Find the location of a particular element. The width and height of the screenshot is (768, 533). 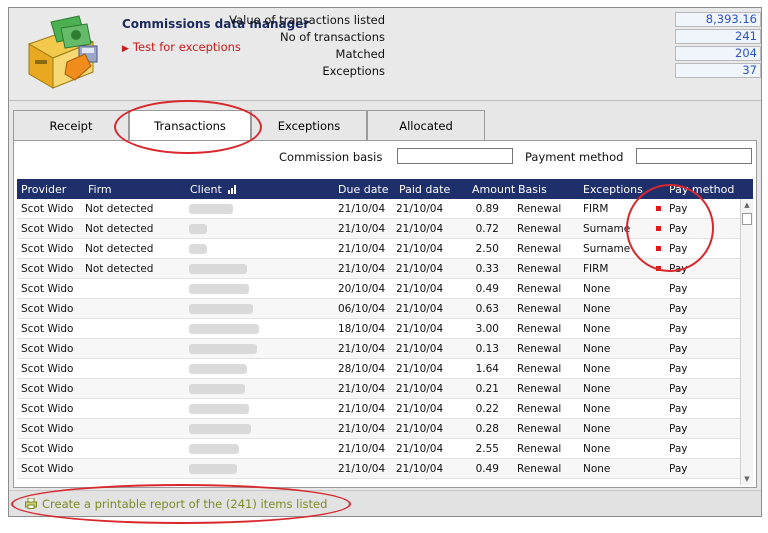

cell-due-date: 20/10/04 is located at coordinates (362, 289).